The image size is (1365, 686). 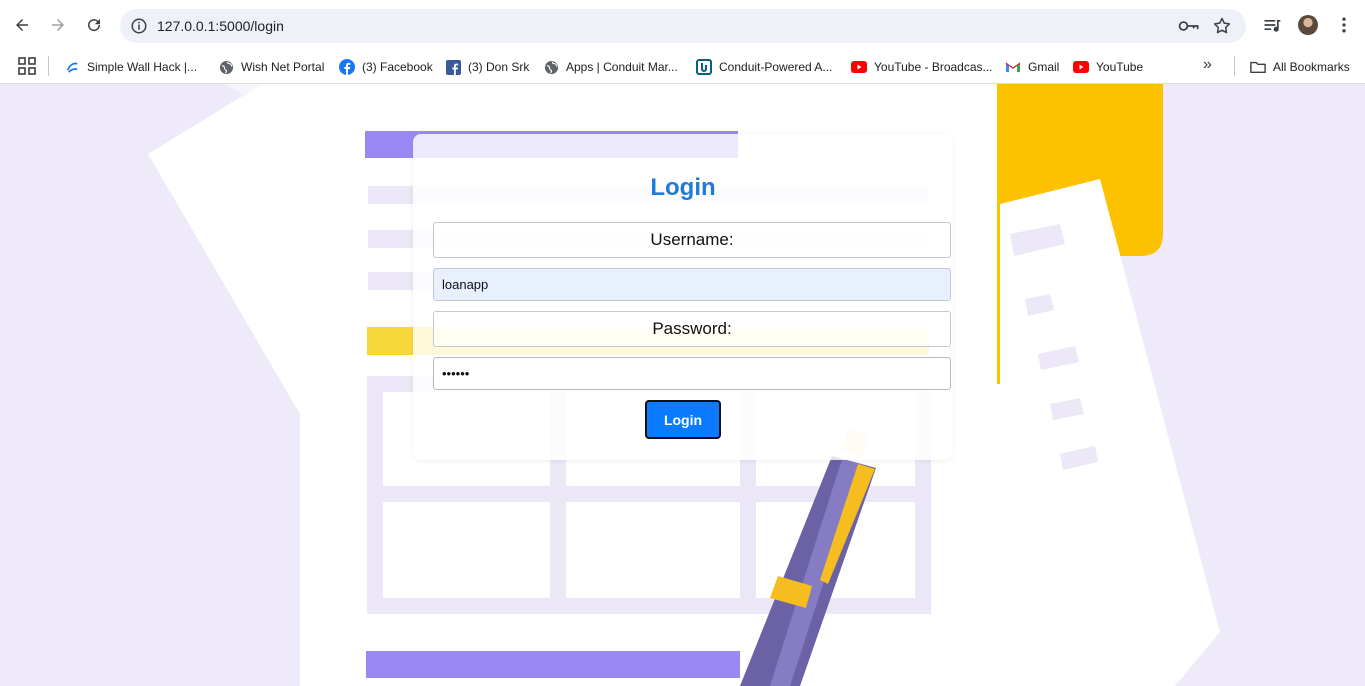 What do you see at coordinates (487, 67) in the screenshot?
I see `bookmark-don-srk: (3) Don Srk` at bounding box center [487, 67].